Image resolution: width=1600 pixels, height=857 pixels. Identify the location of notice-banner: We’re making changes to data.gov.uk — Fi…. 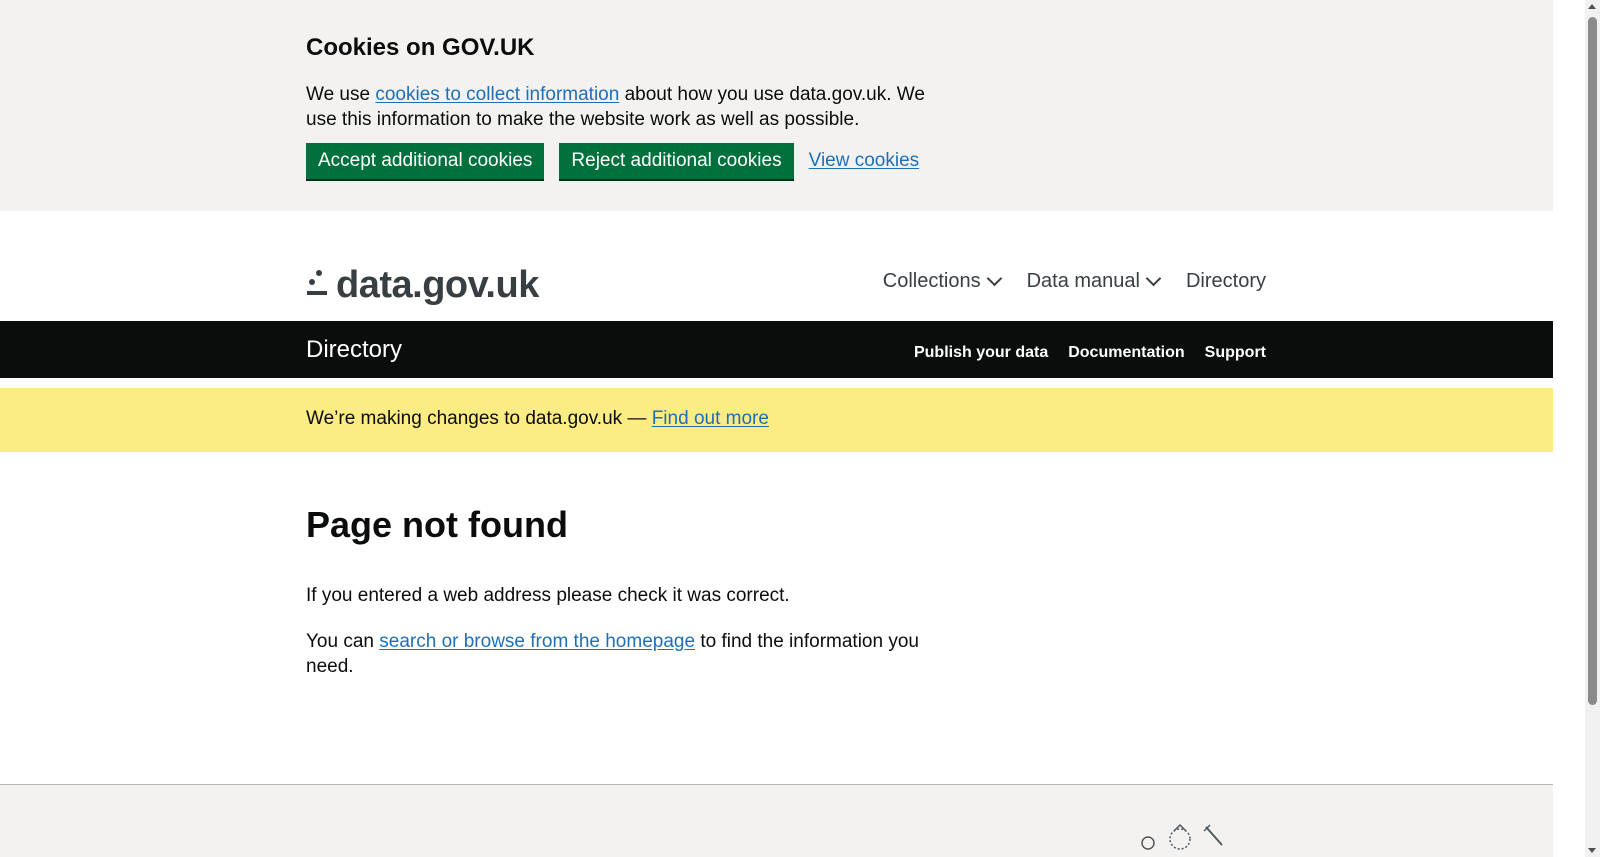
(776, 420).